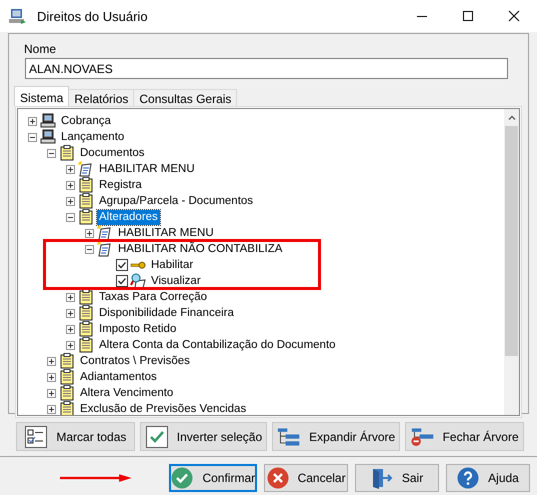 Image resolution: width=537 pixels, height=495 pixels. Describe the element at coordinates (217, 345) in the screenshot. I see `tree-item: Altera Conta da Contabilização do Documento` at that location.